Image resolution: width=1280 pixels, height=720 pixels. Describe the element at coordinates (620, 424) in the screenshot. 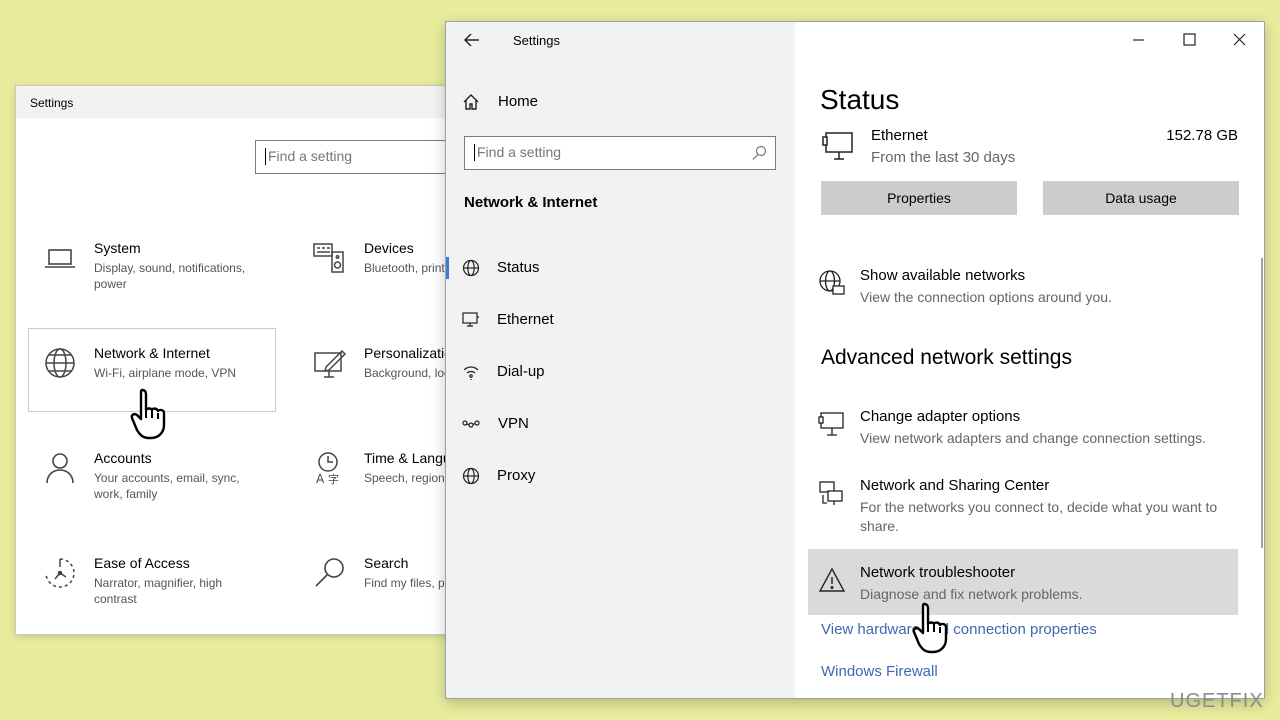

I see `nav-item-vpn: VPN` at that location.